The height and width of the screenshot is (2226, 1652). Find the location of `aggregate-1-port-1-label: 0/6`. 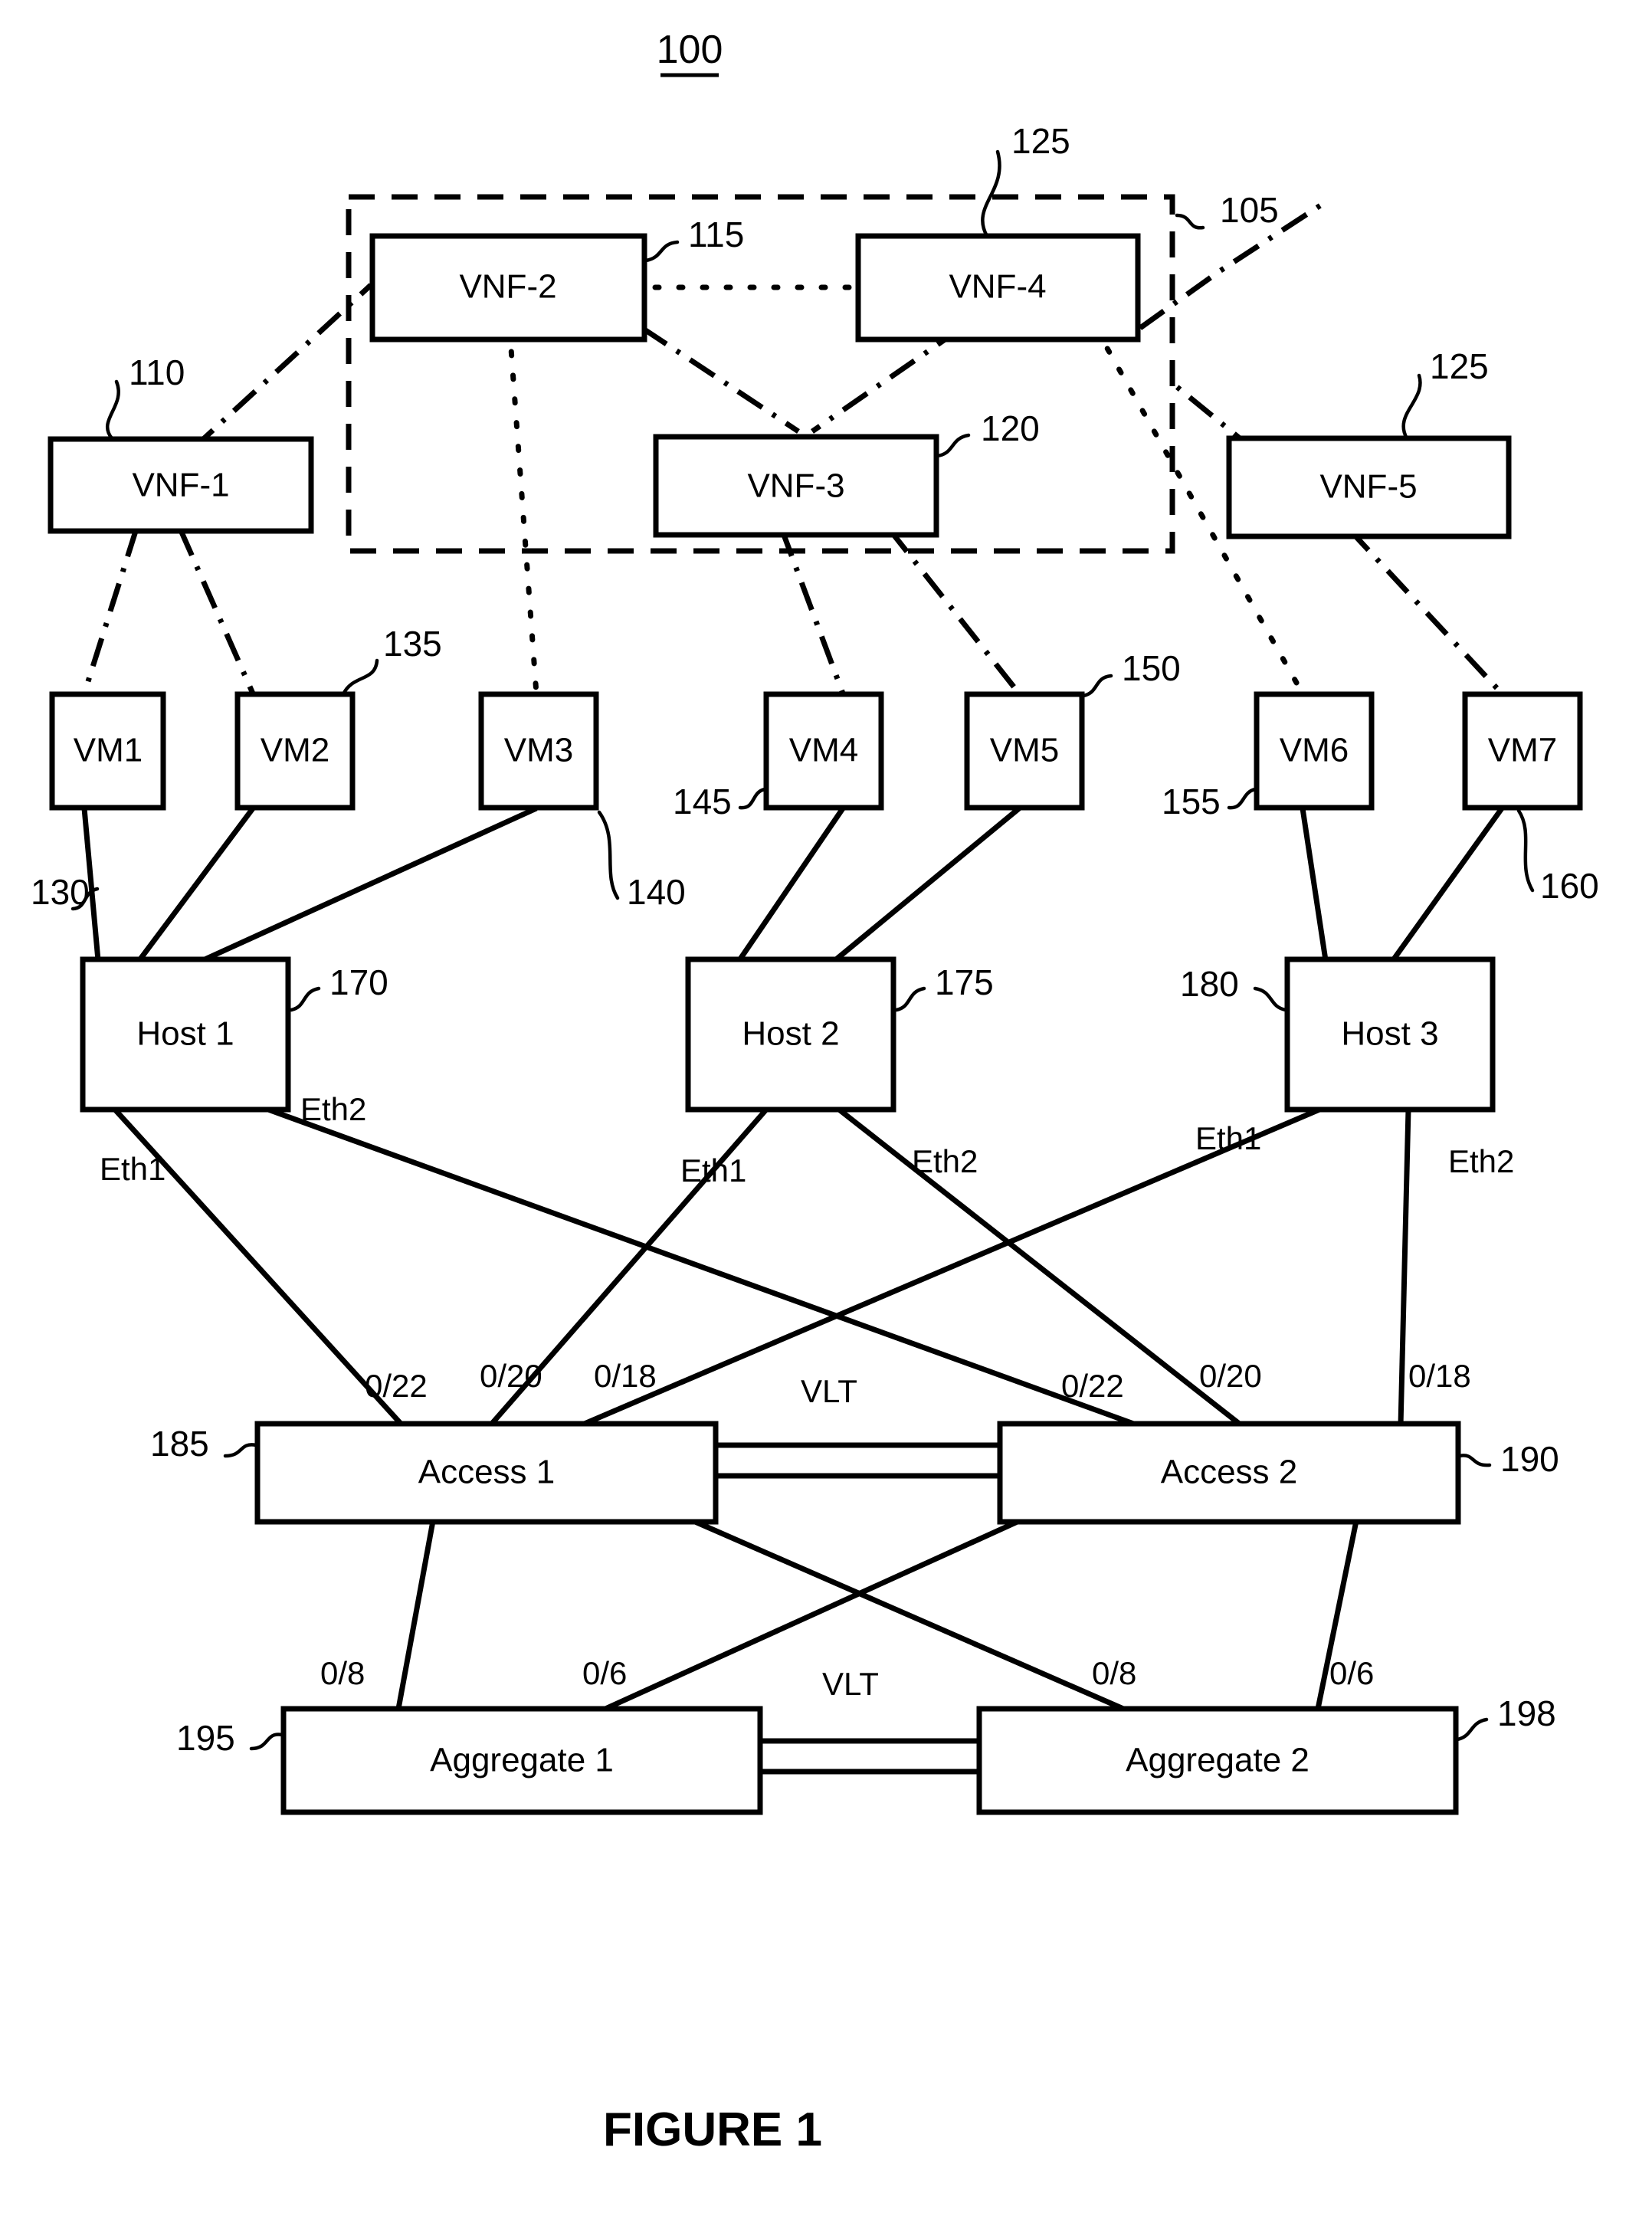

aggregate-1-port-1-label: 0/6 is located at coordinates (605, 1673).